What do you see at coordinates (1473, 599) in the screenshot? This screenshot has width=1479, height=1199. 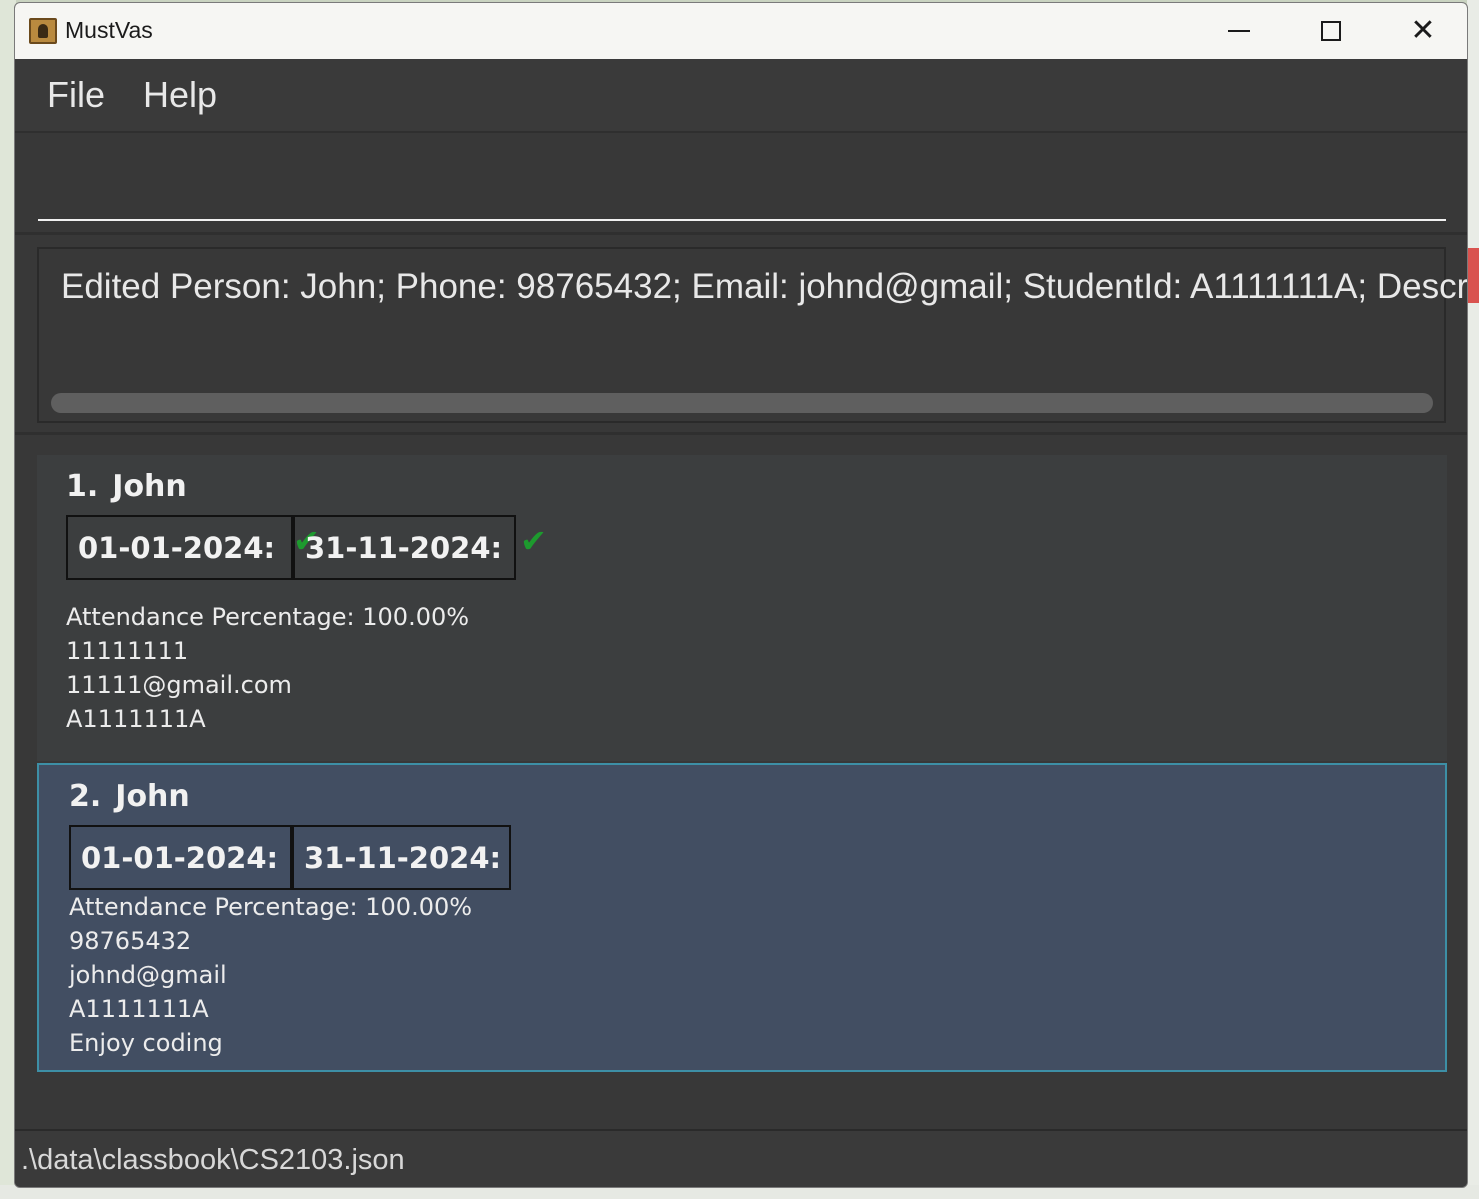 I see `desktop-background-right` at bounding box center [1473, 599].